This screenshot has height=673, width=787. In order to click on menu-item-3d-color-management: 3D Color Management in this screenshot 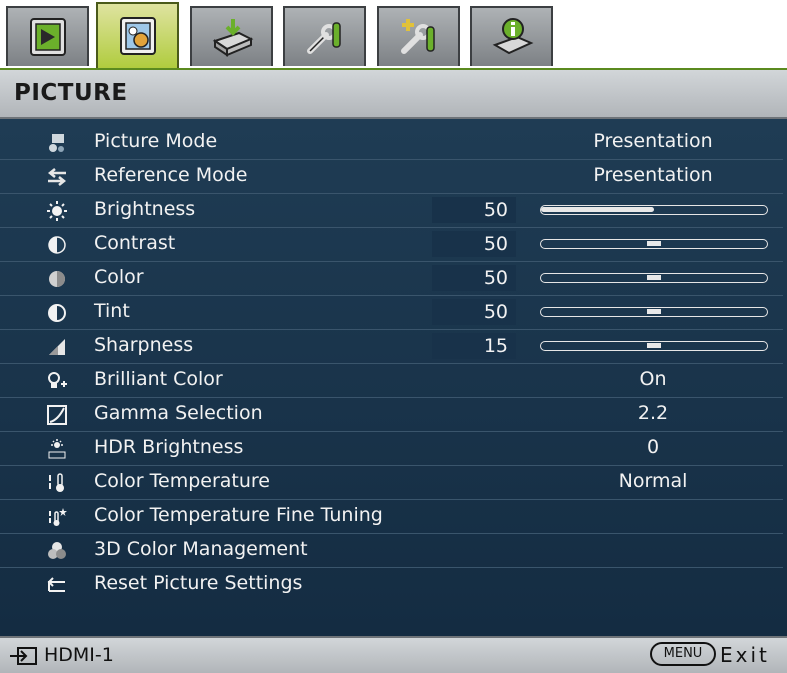, I will do `click(391, 551)`.